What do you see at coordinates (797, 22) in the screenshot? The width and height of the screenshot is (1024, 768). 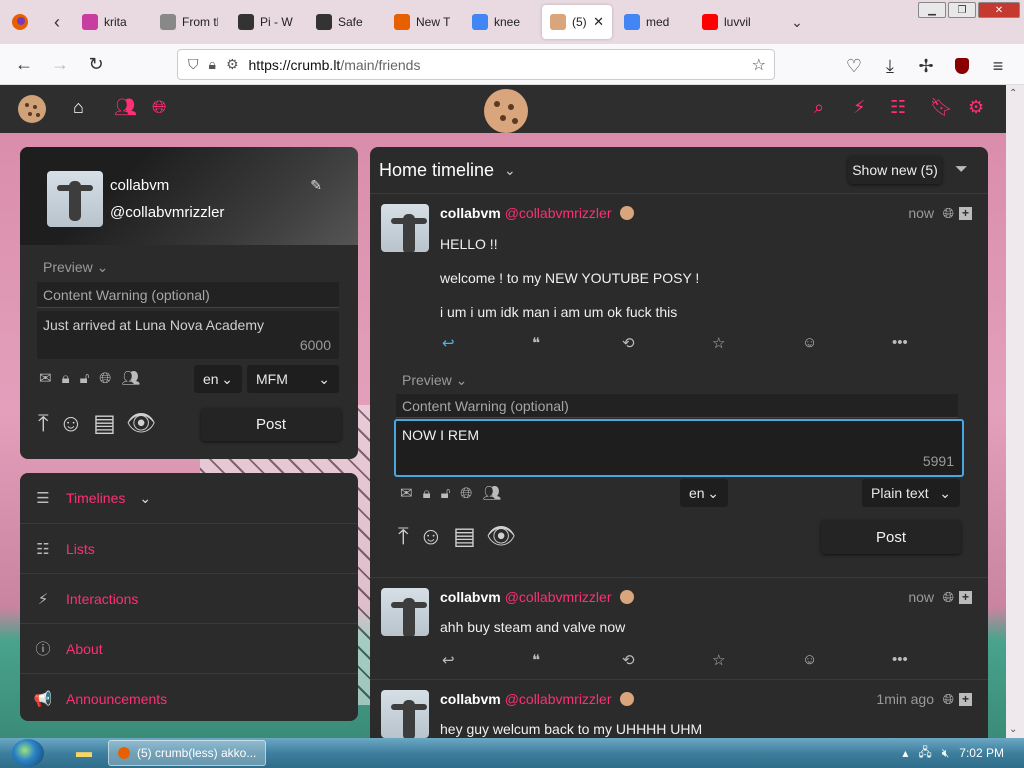 I see `list-all-tabs-button: ⌄` at bounding box center [797, 22].